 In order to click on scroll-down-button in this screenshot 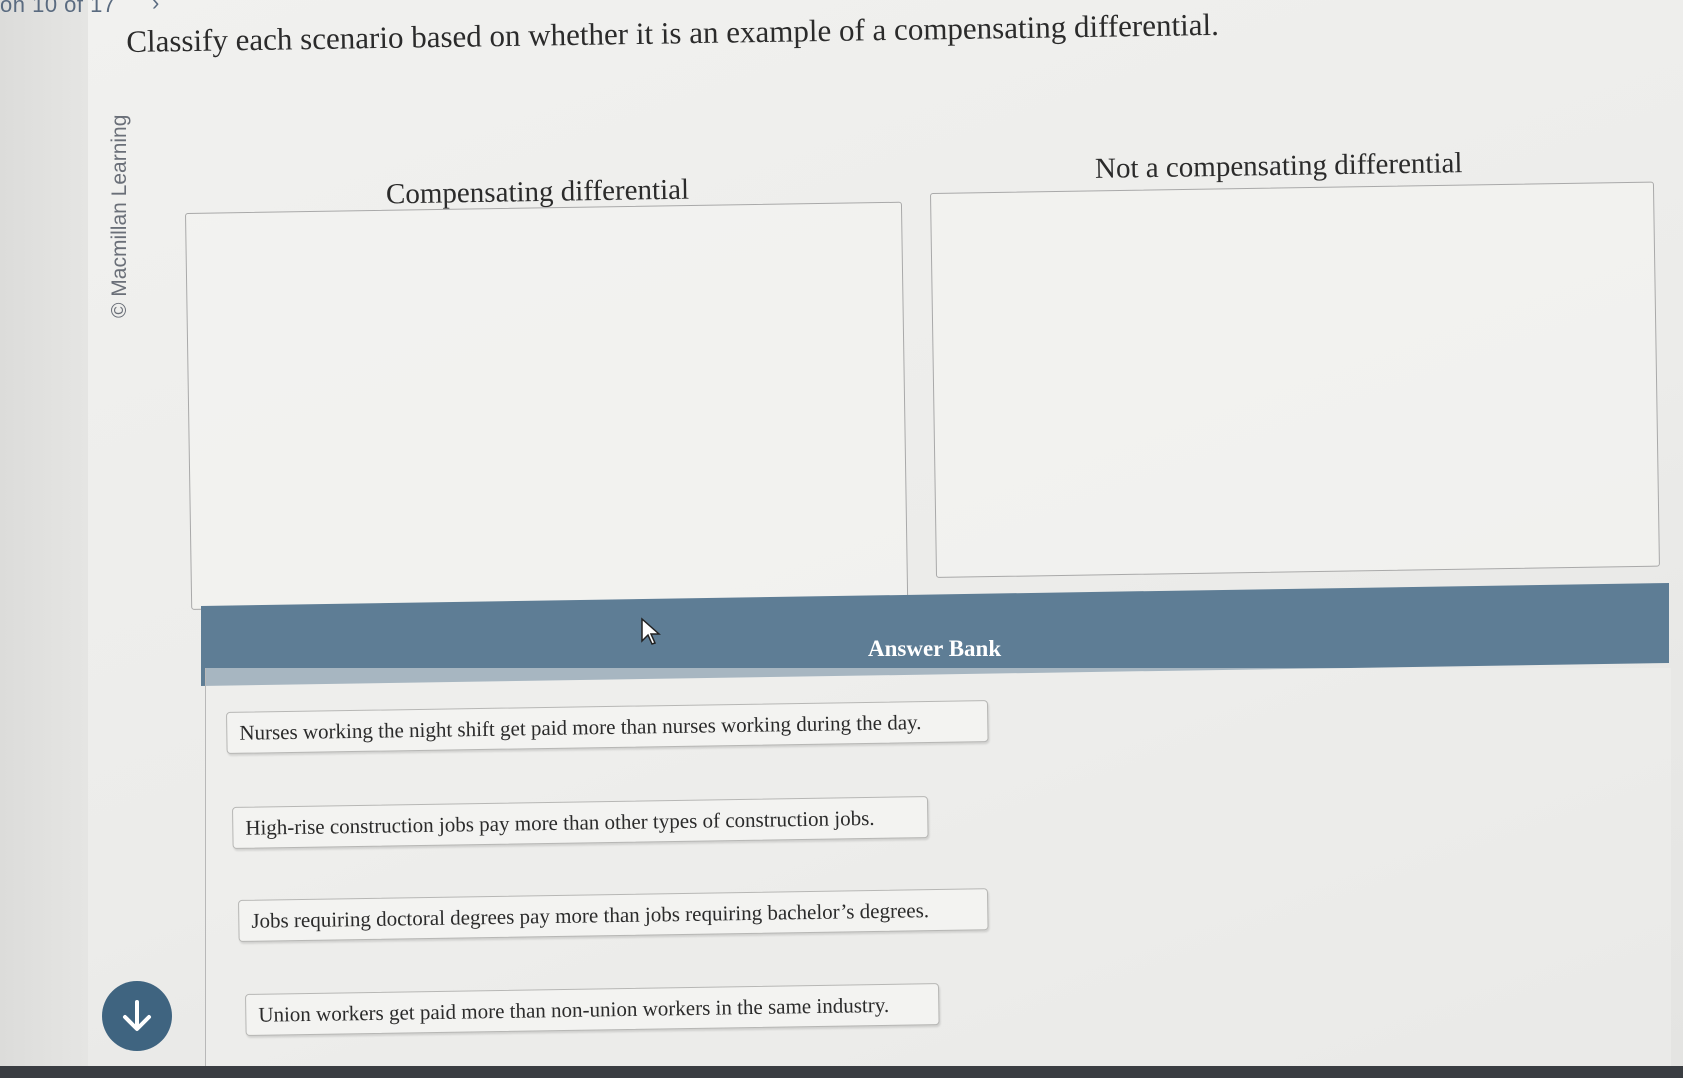, I will do `click(137, 1016)`.